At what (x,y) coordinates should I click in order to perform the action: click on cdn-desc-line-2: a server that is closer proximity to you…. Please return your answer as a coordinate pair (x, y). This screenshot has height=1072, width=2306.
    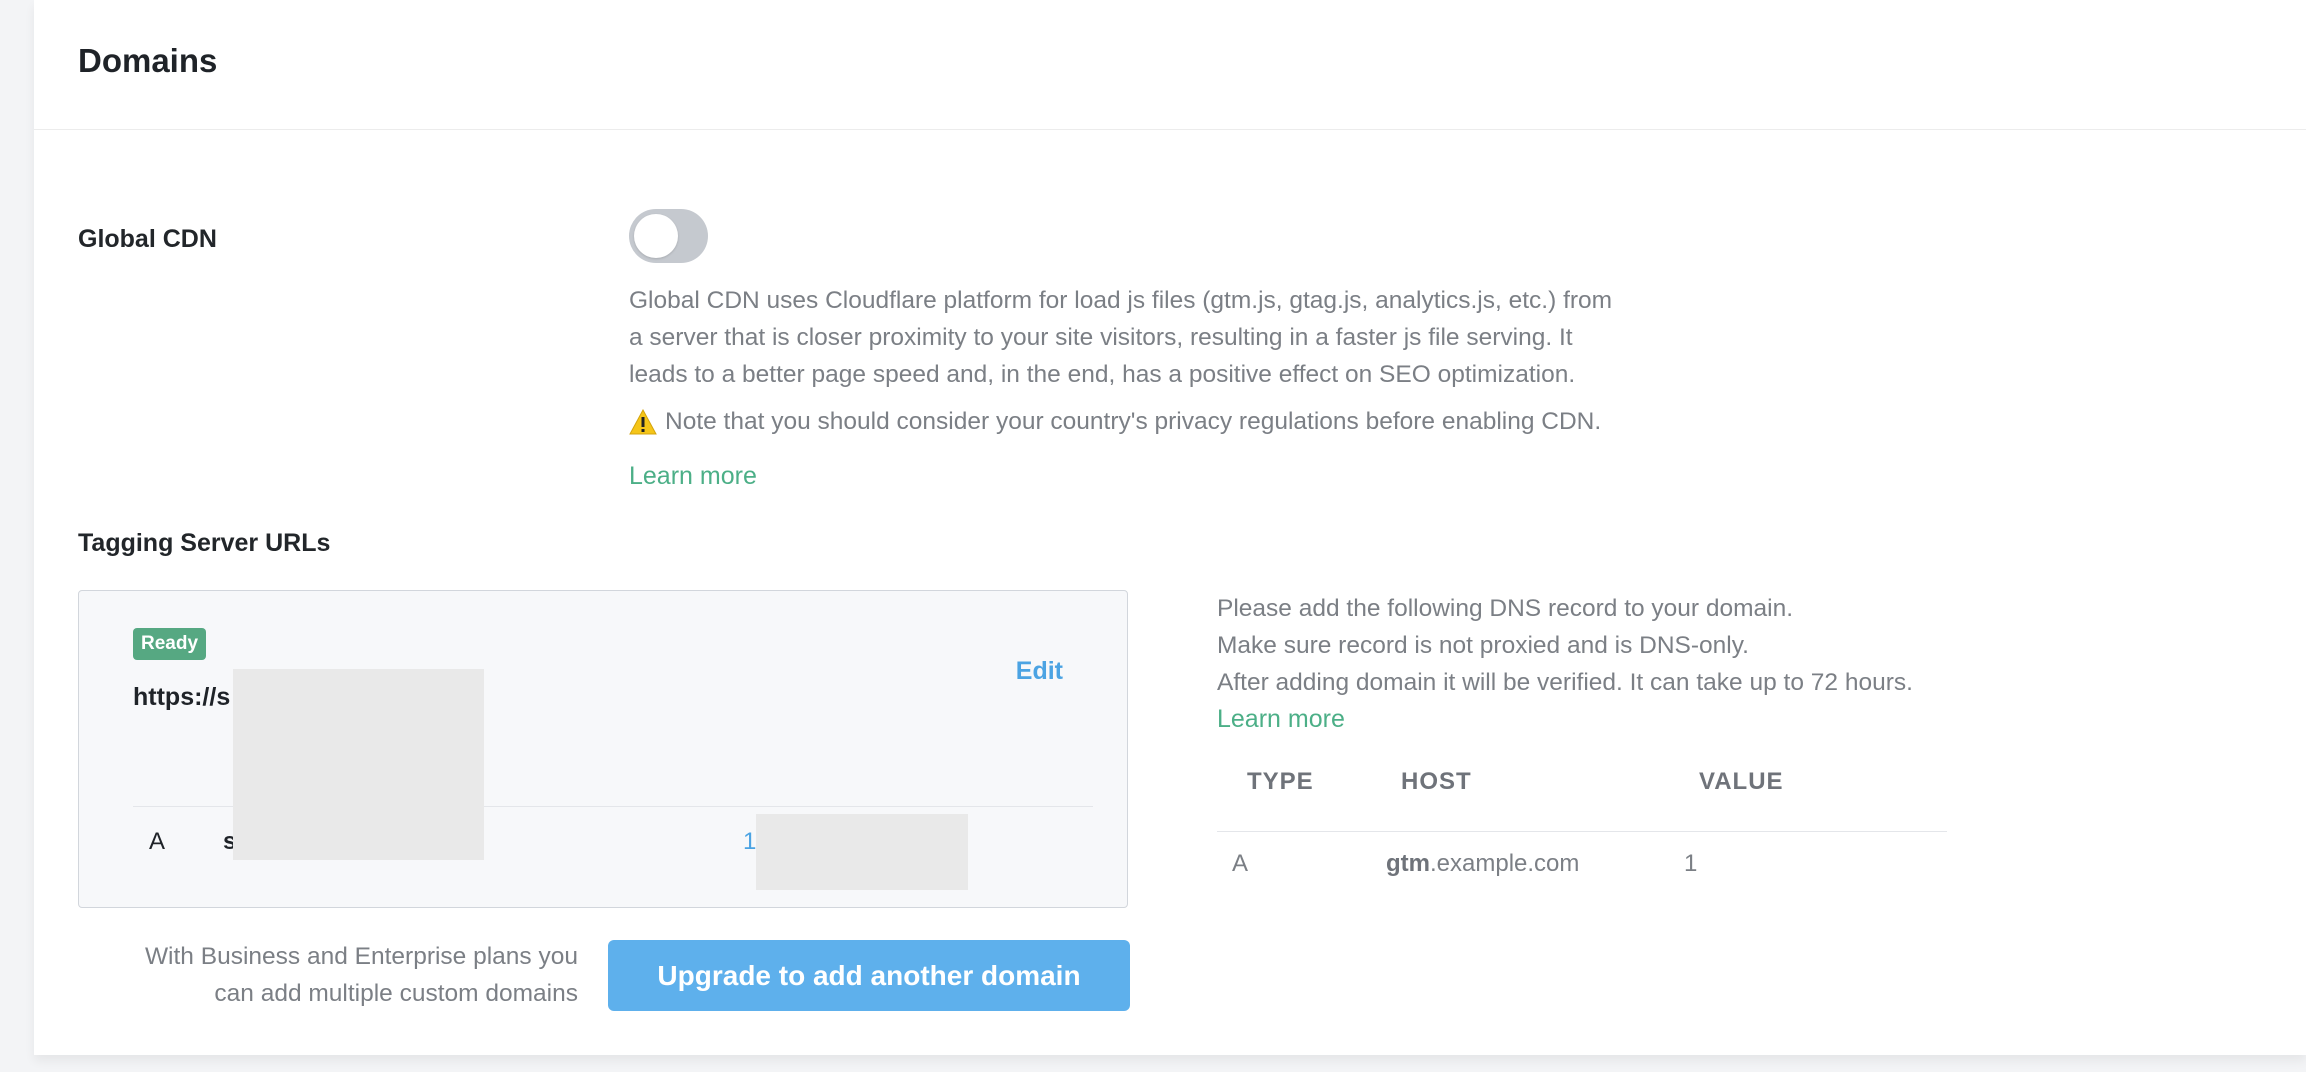
    Looking at the image, I should click on (1101, 337).